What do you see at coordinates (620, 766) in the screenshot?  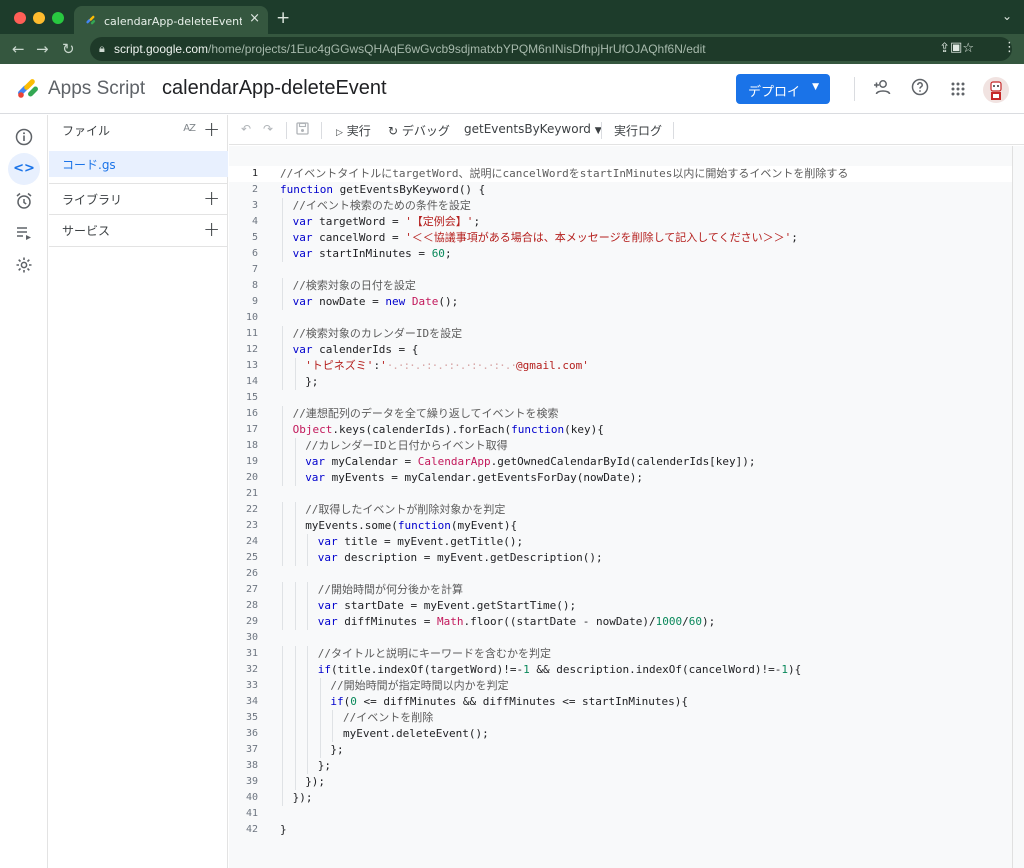 I see `code-line: 38};` at bounding box center [620, 766].